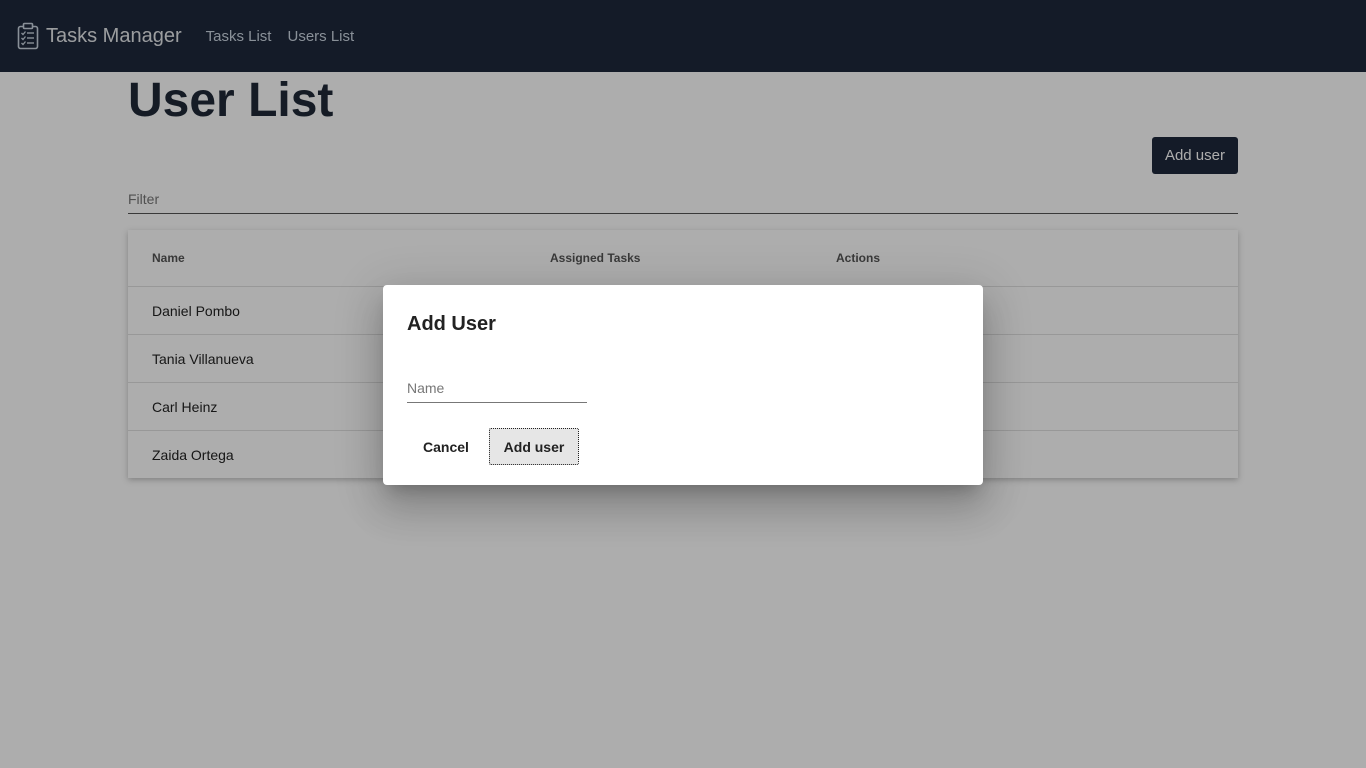 Image resolution: width=1366 pixels, height=768 pixels. I want to click on cancel-button: Cancel, so click(446, 447).